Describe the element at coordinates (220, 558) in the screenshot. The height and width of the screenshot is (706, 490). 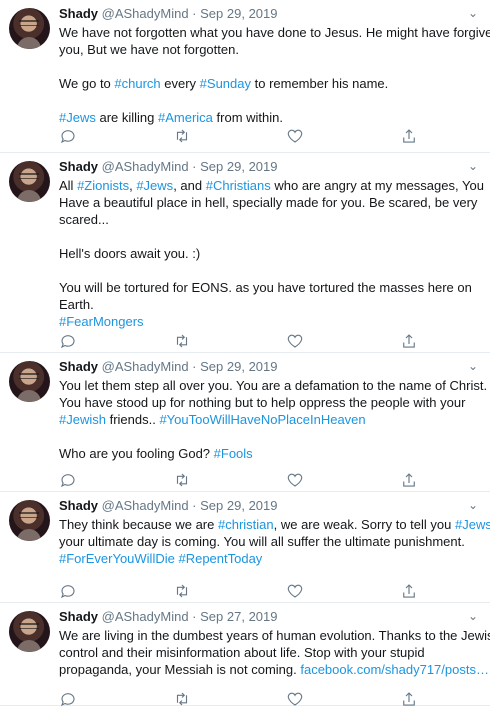
I see `hashtag-link: #RepentToday` at that location.